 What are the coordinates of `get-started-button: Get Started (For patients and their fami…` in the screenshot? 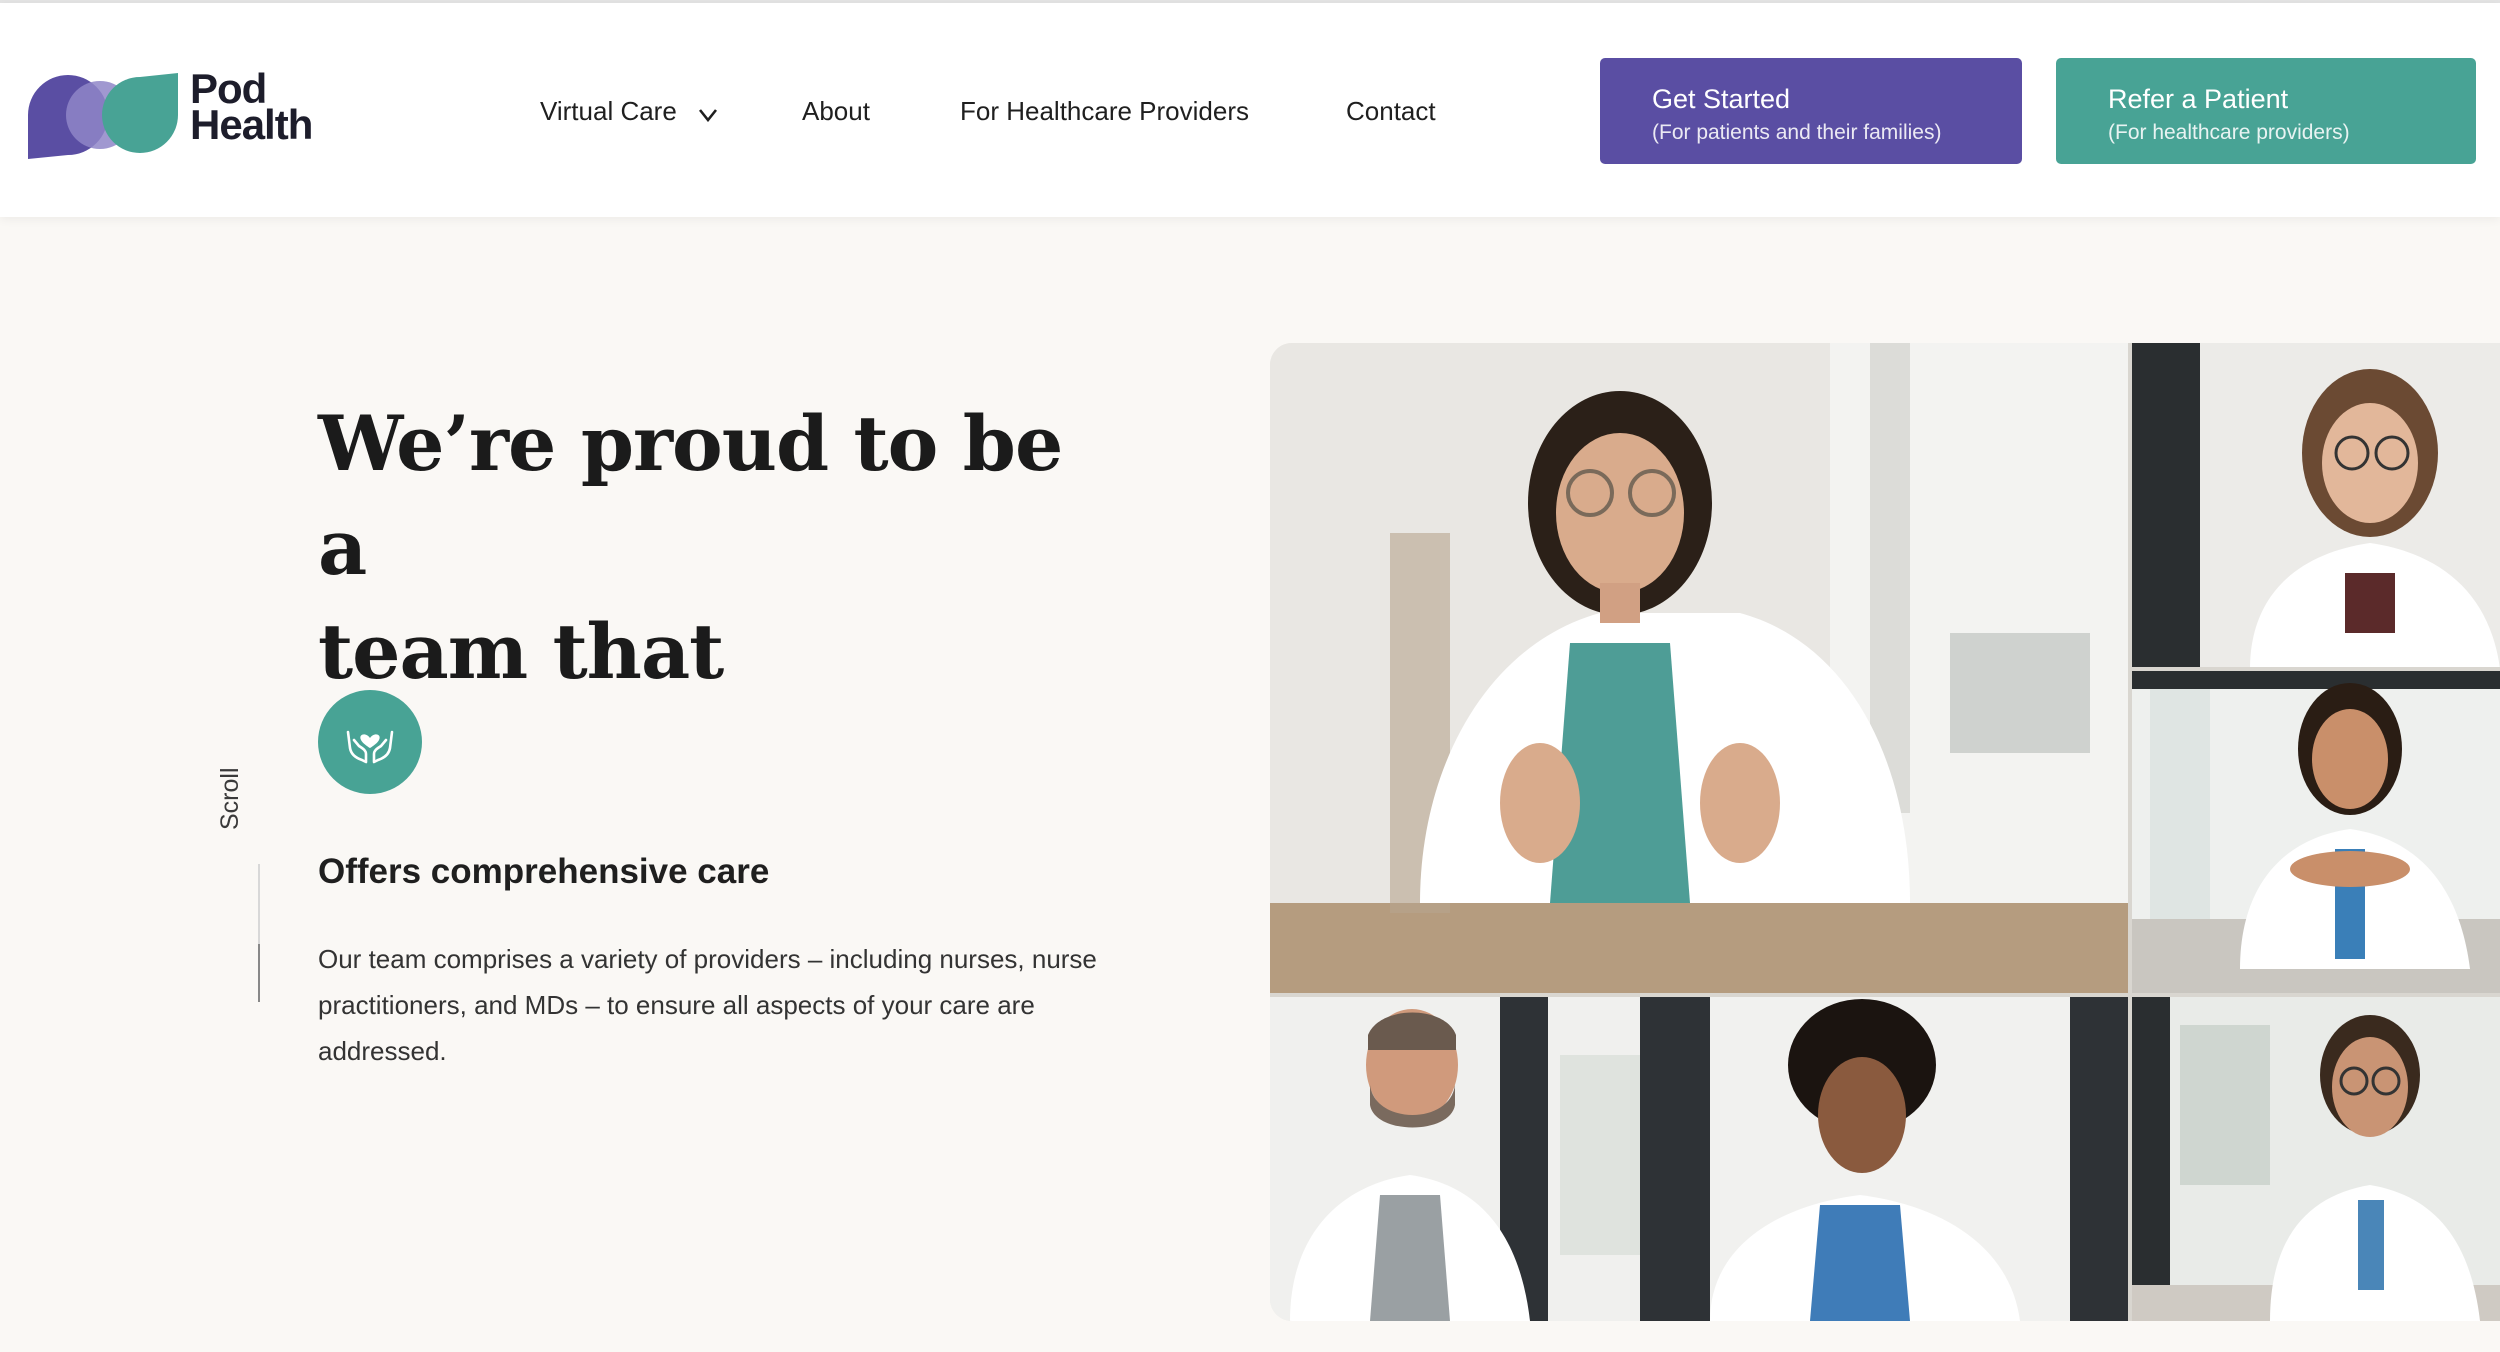 It's located at (1811, 111).